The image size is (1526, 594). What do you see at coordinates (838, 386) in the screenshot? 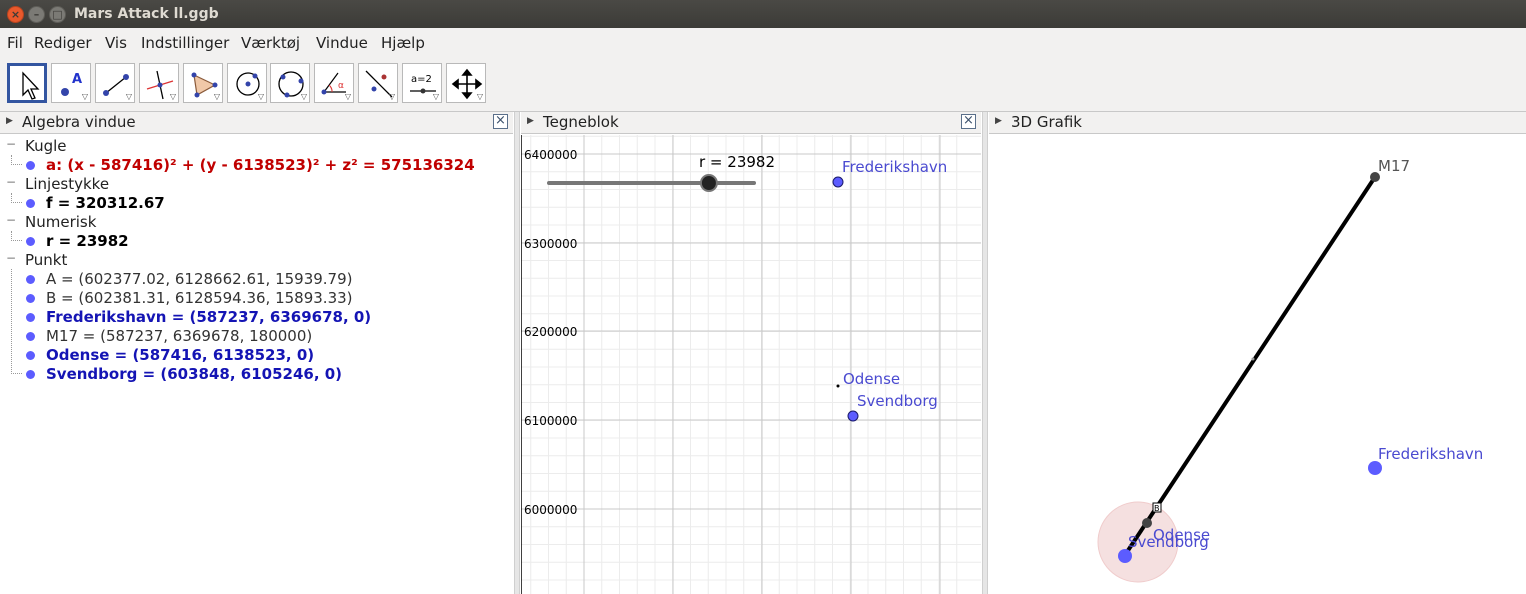
I see `point-odense` at bounding box center [838, 386].